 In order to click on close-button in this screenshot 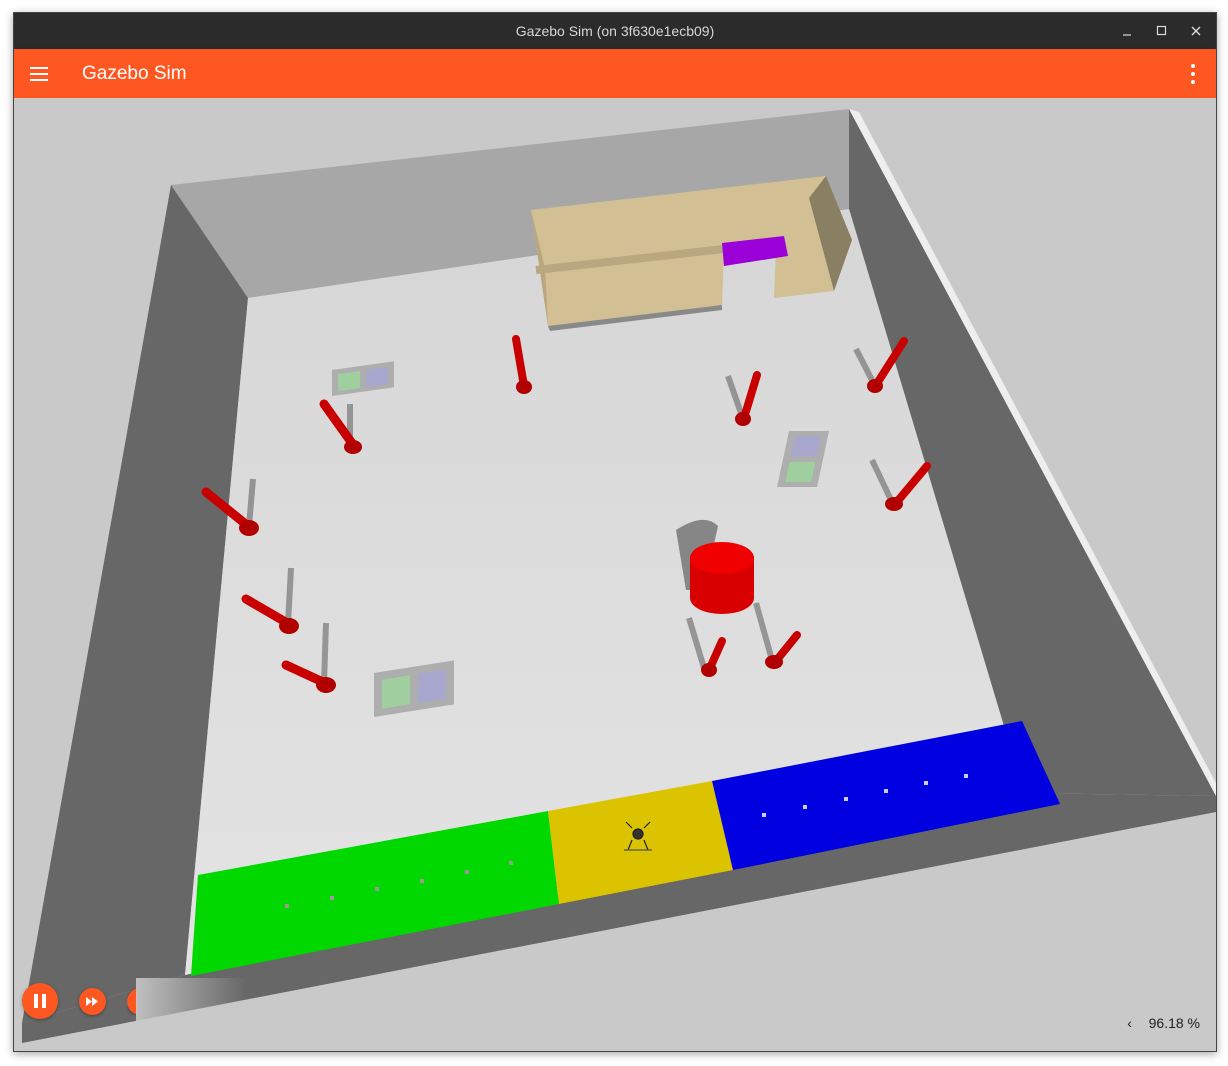, I will do `click(1196, 31)`.